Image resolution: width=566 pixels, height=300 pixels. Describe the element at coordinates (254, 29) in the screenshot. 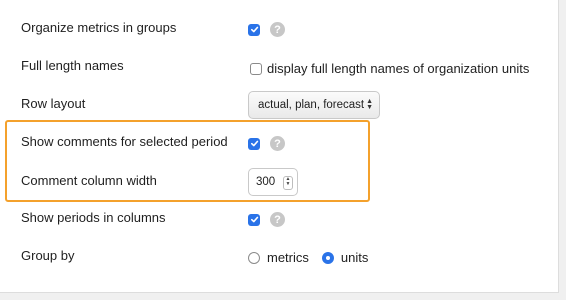

I see `organize-groups-checkbox` at that location.